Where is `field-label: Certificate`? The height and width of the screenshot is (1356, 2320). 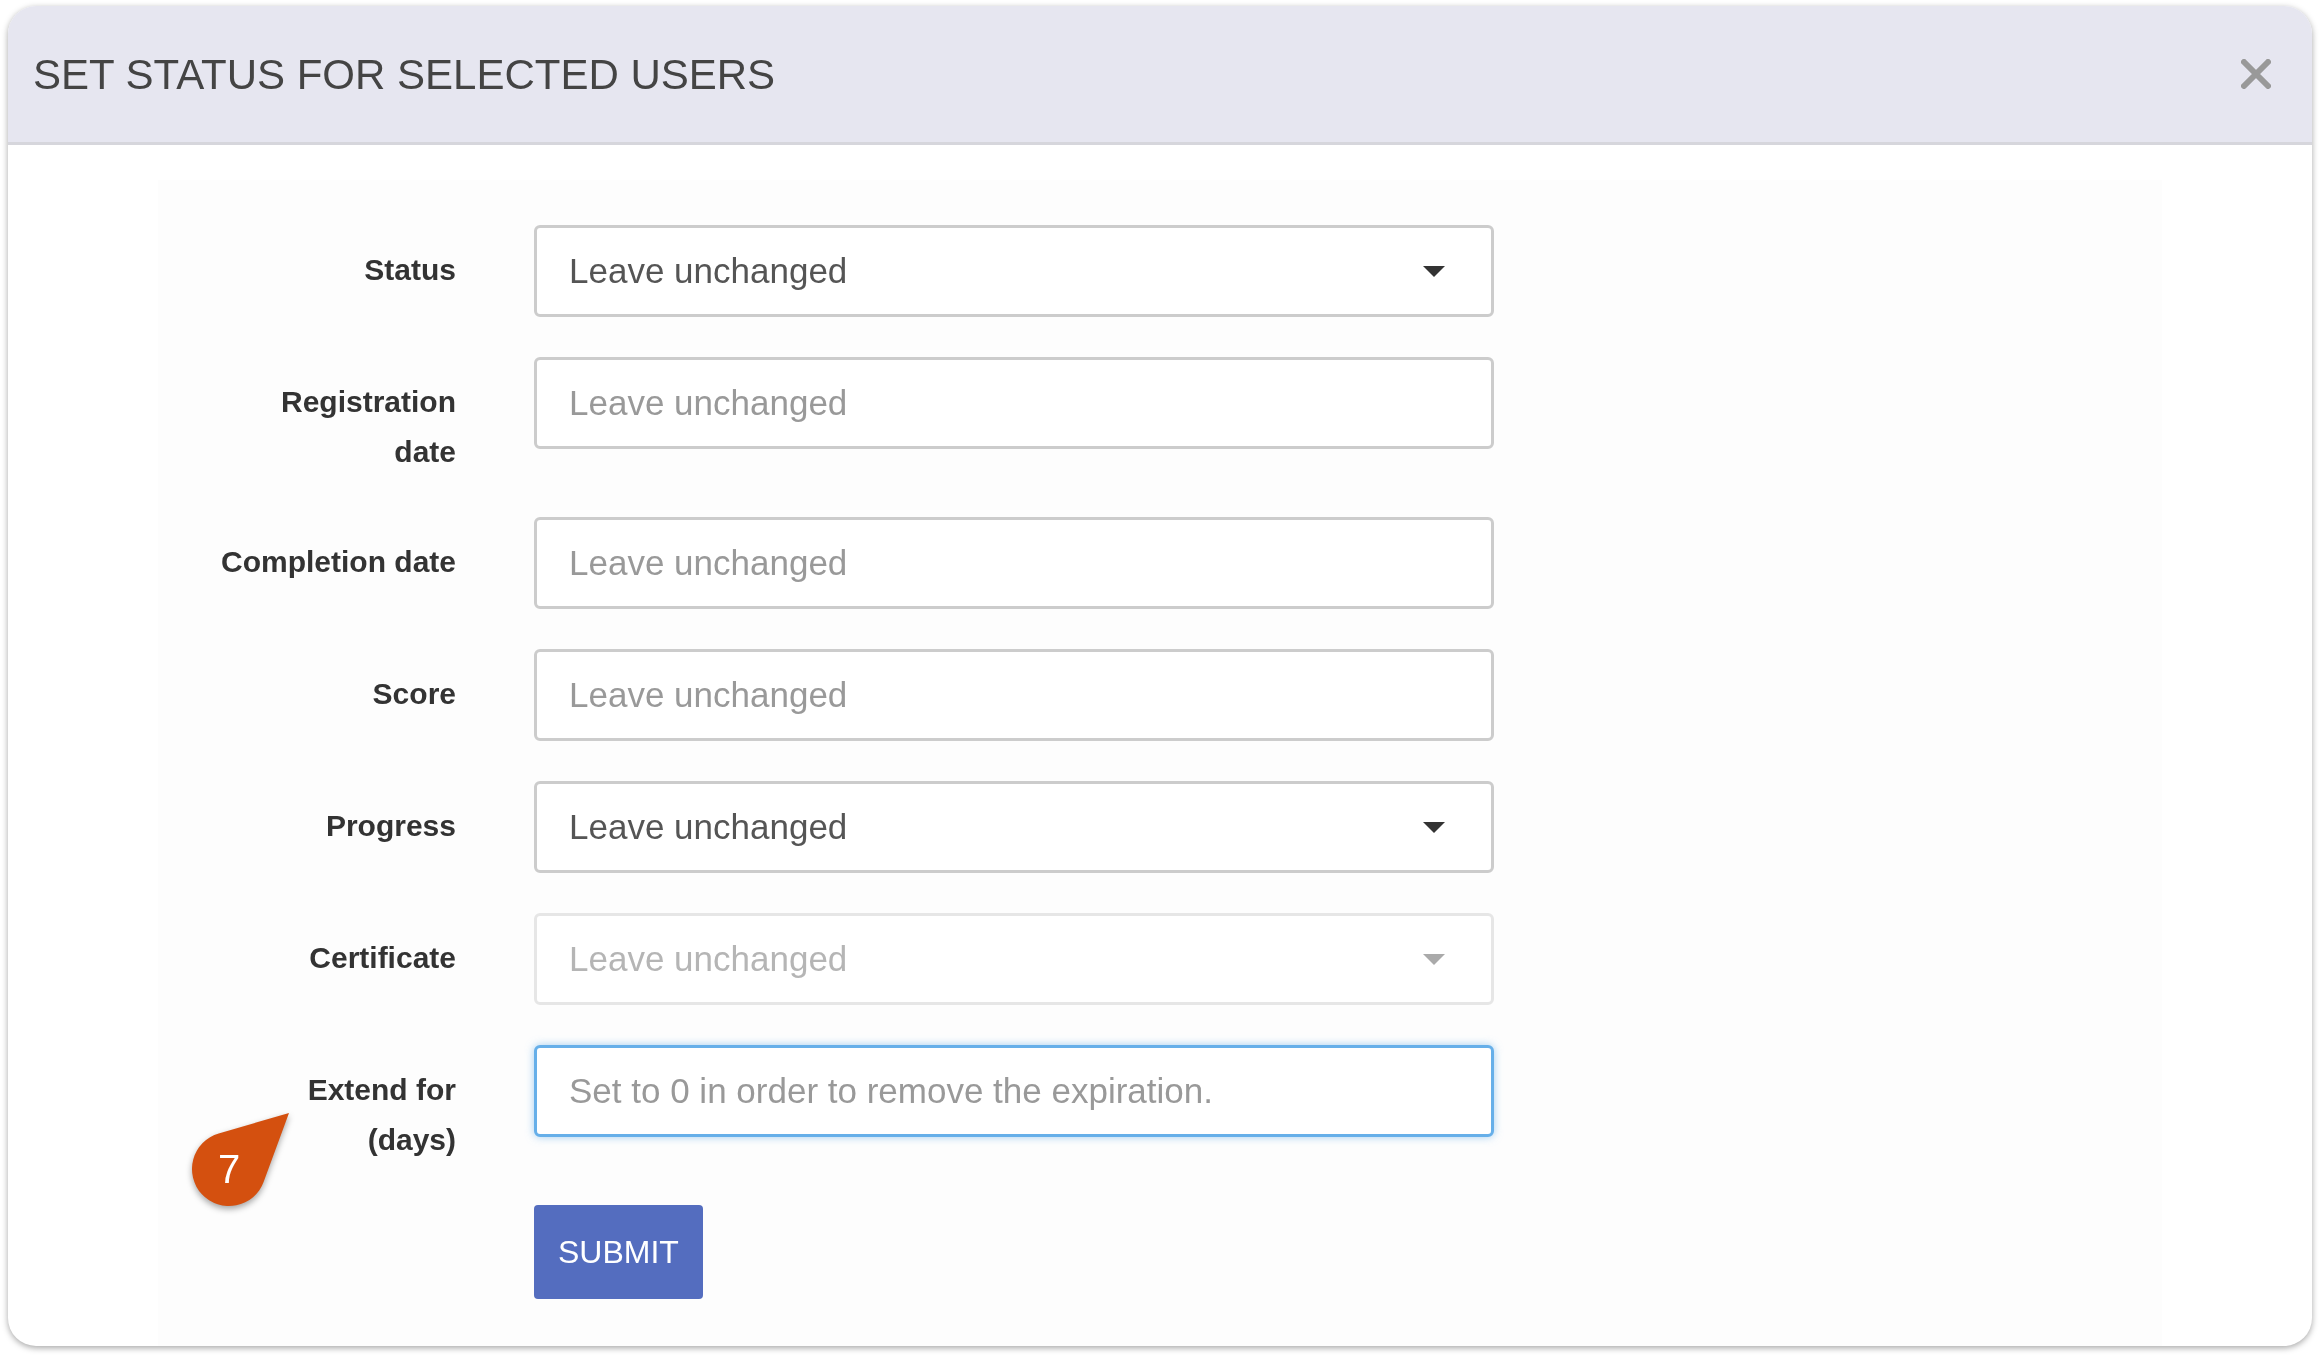 field-label: Certificate is located at coordinates (382, 958).